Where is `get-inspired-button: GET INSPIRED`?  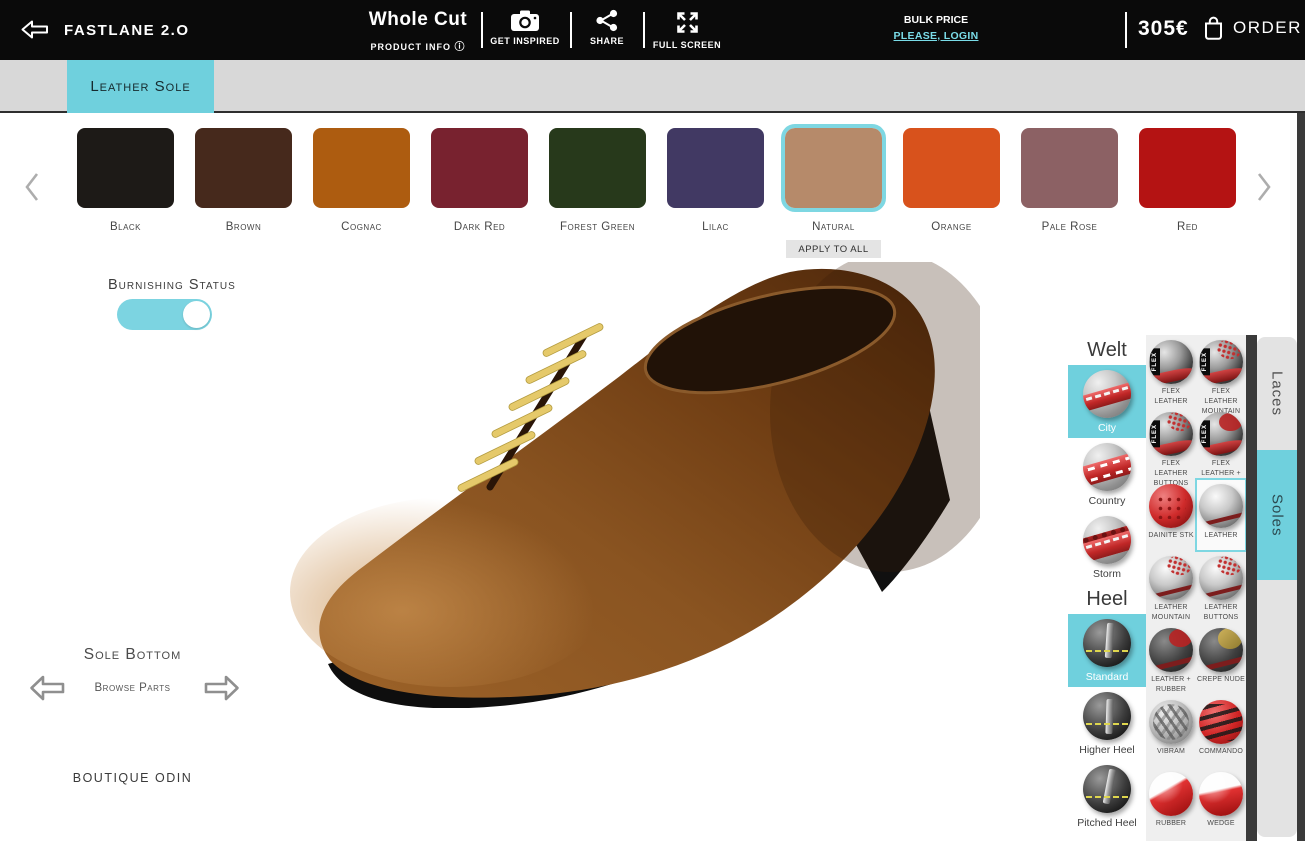
get-inspired-button: GET INSPIRED is located at coordinates (525, 27).